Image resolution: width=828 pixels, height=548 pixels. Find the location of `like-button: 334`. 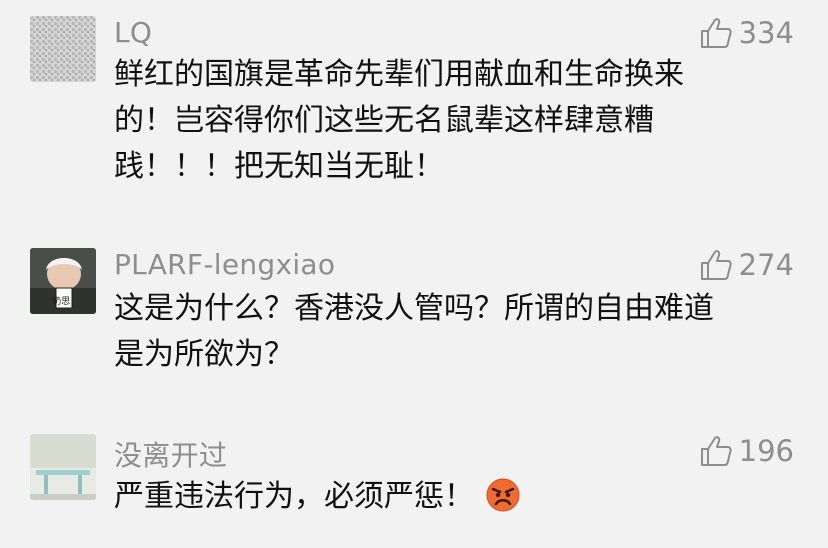

like-button: 334 is located at coordinates (746, 33).